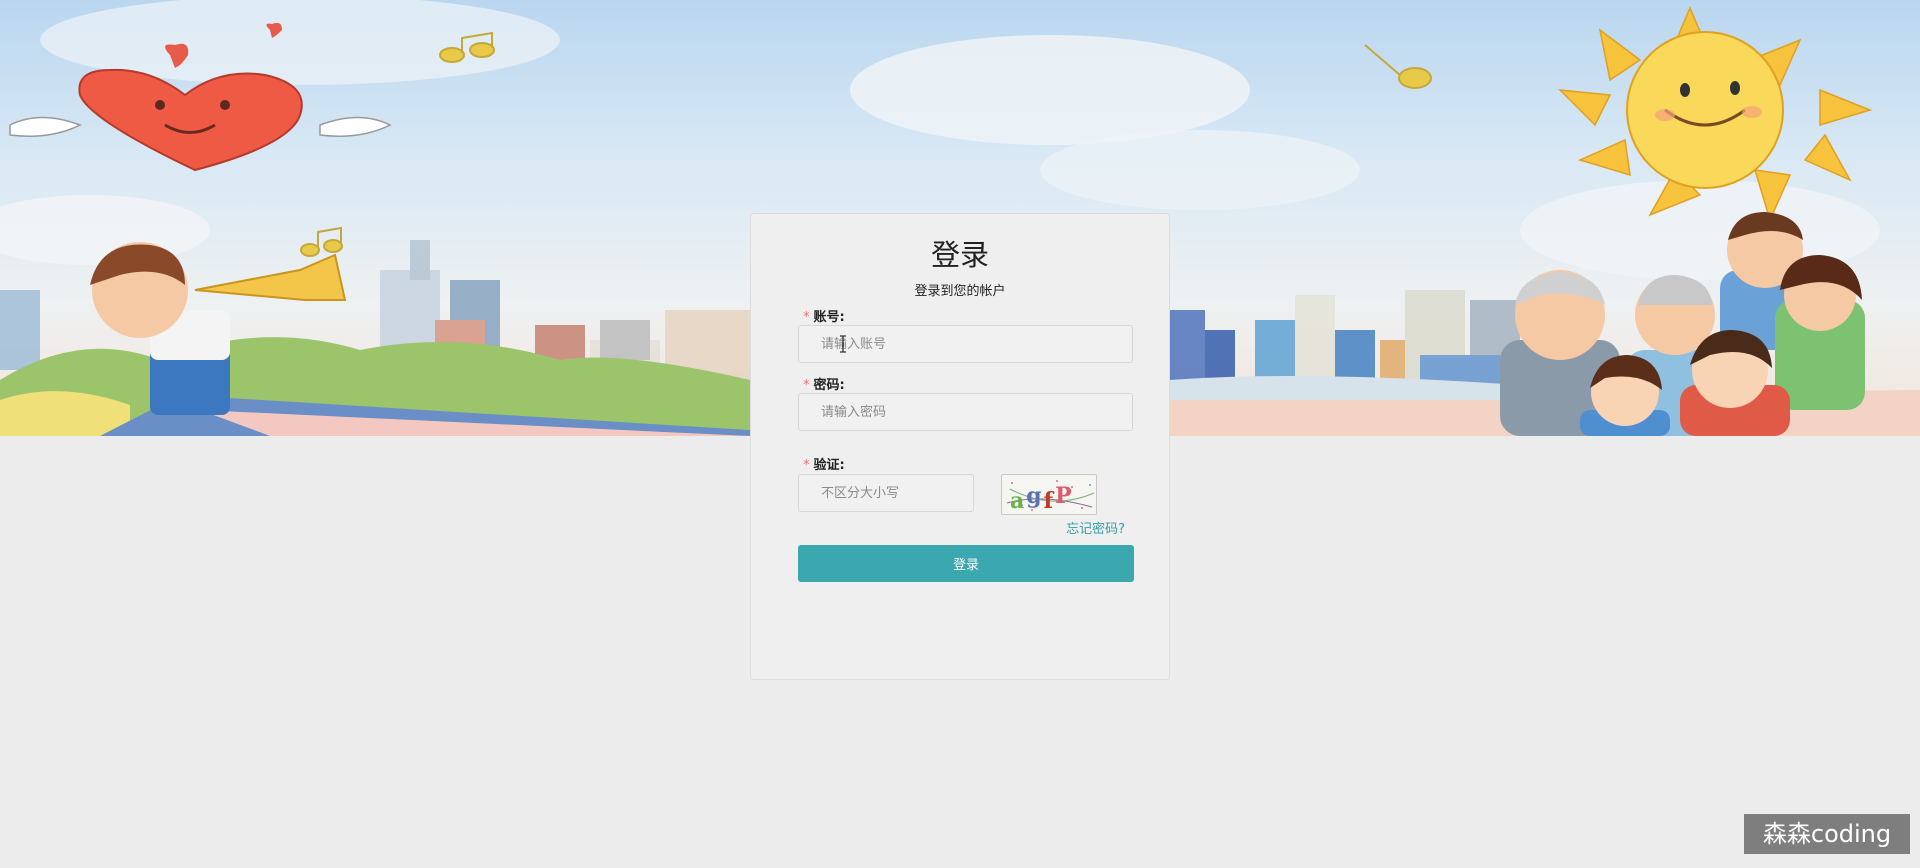 The height and width of the screenshot is (868, 1920). I want to click on captcha-input, so click(886, 493).